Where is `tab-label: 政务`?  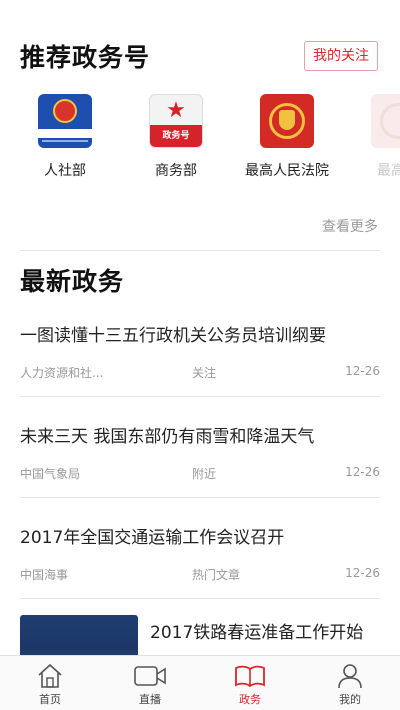 tab-label: 政务 is located at coordinates (250, 699).